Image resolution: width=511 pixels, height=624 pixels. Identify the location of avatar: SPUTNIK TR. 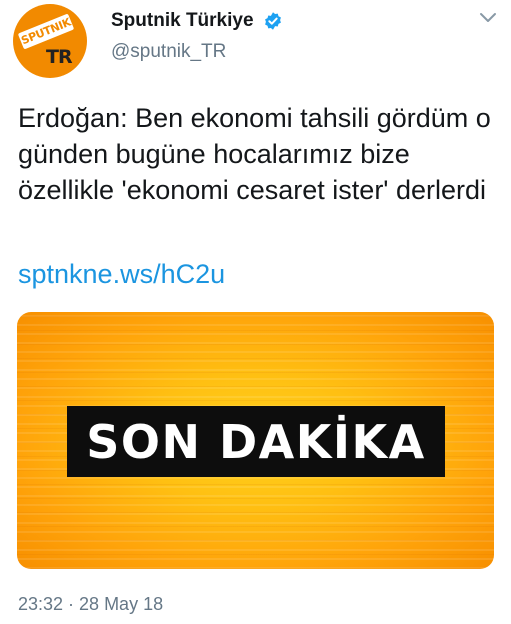
(50, 41).